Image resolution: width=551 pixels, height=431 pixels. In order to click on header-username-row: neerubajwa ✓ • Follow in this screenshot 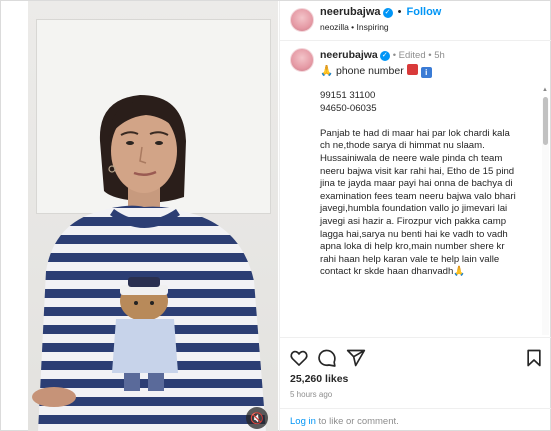, I will do `click(380, 12)`.